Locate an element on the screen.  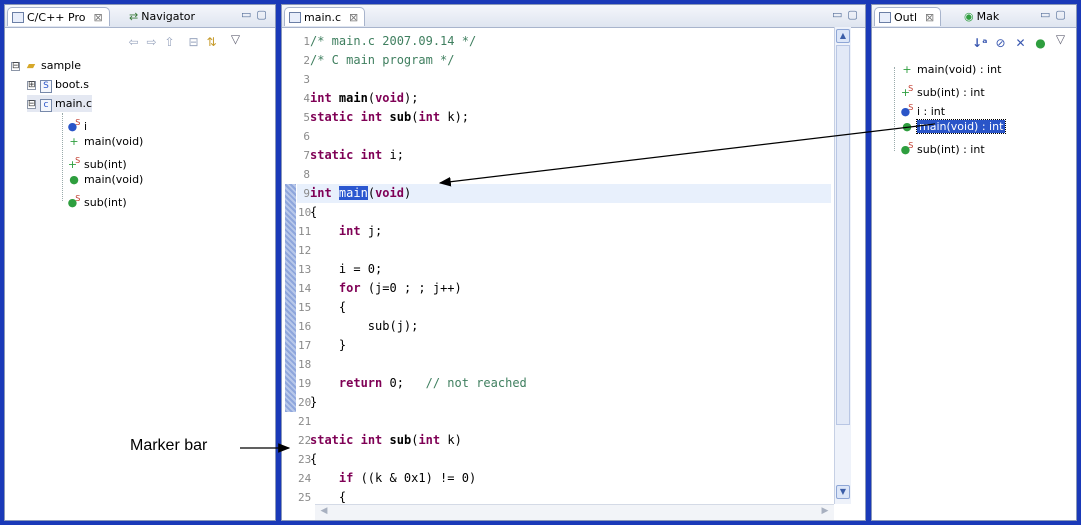
line-number: 1 is located at coordinates (306, 41).